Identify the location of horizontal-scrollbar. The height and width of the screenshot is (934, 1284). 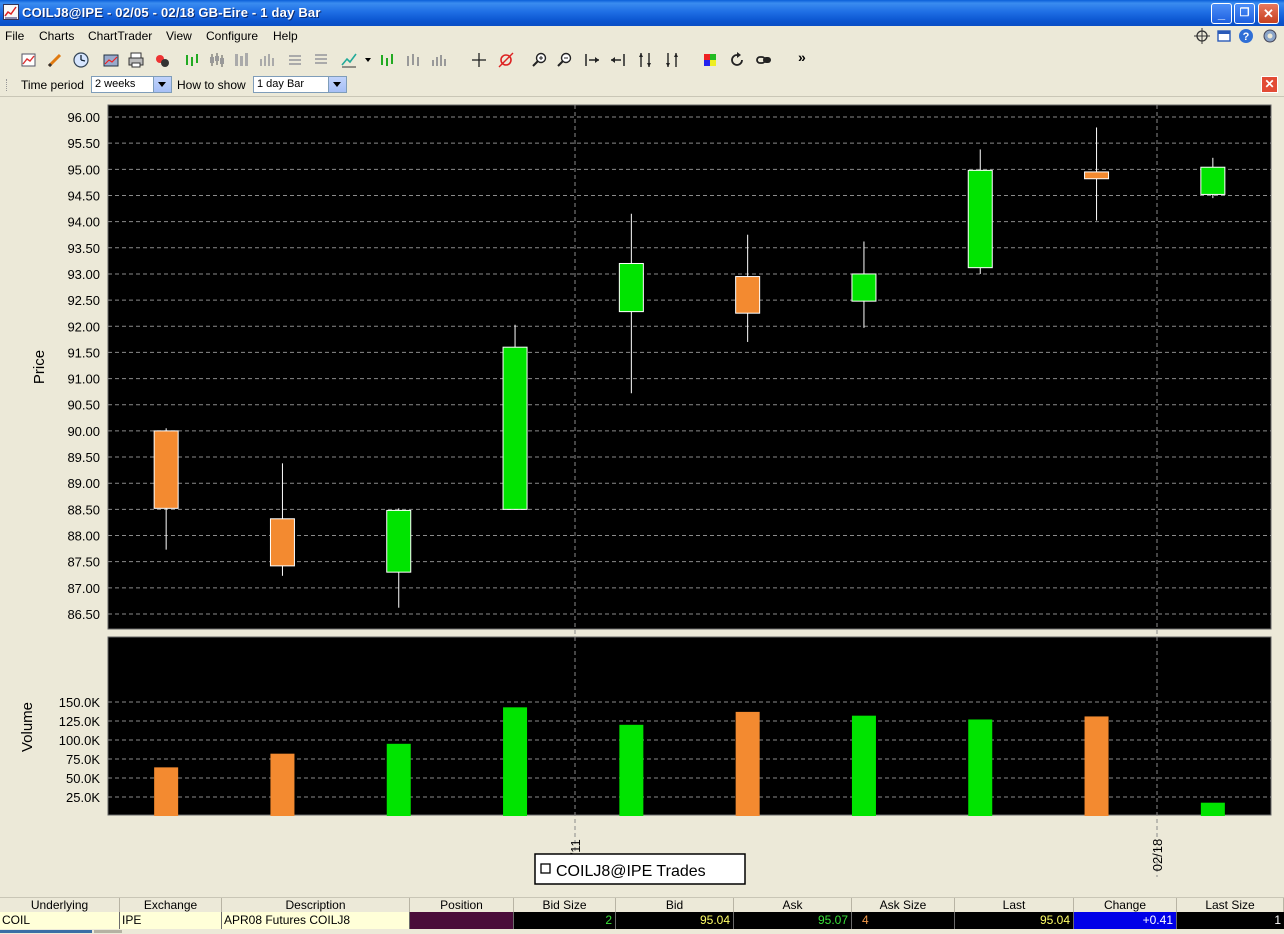
(46, 931).